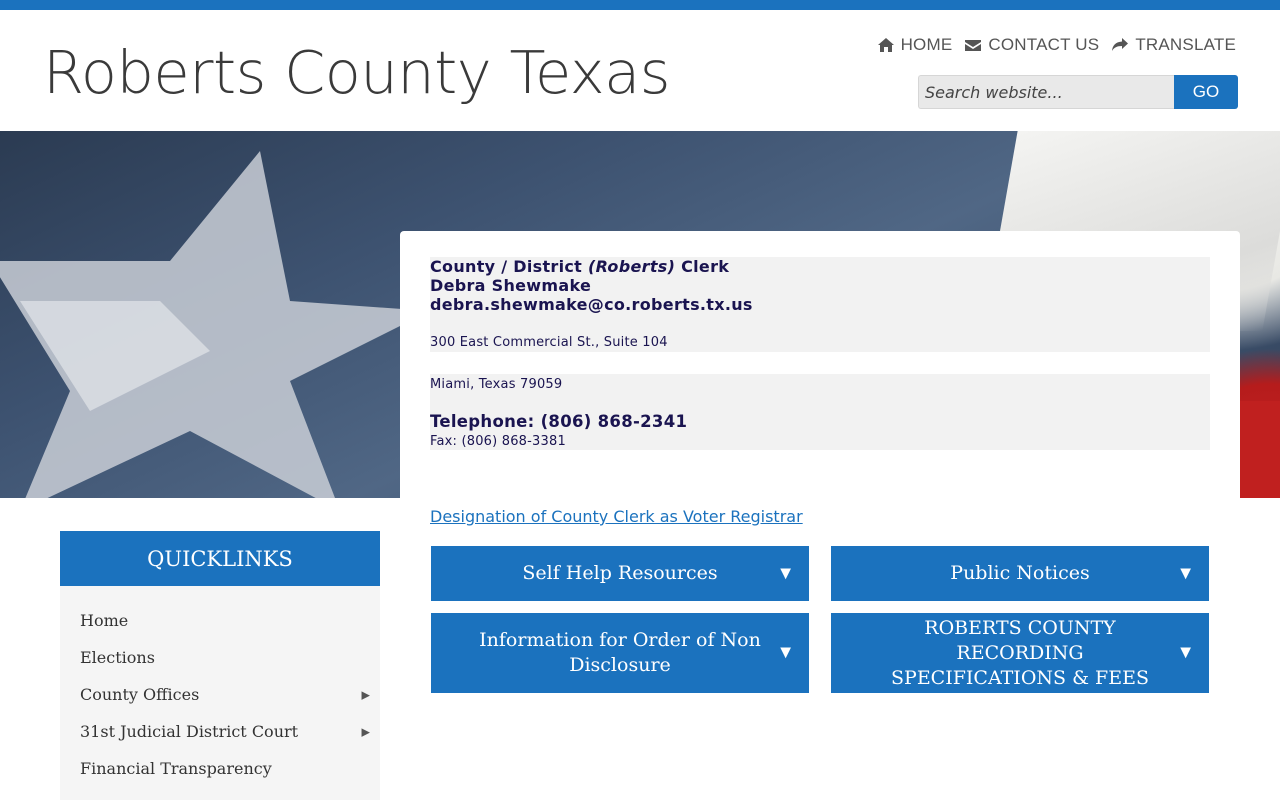  Describe the element at coordinates (1206, 92) in the screenshot. I see `search-go-button: GO` at that location.